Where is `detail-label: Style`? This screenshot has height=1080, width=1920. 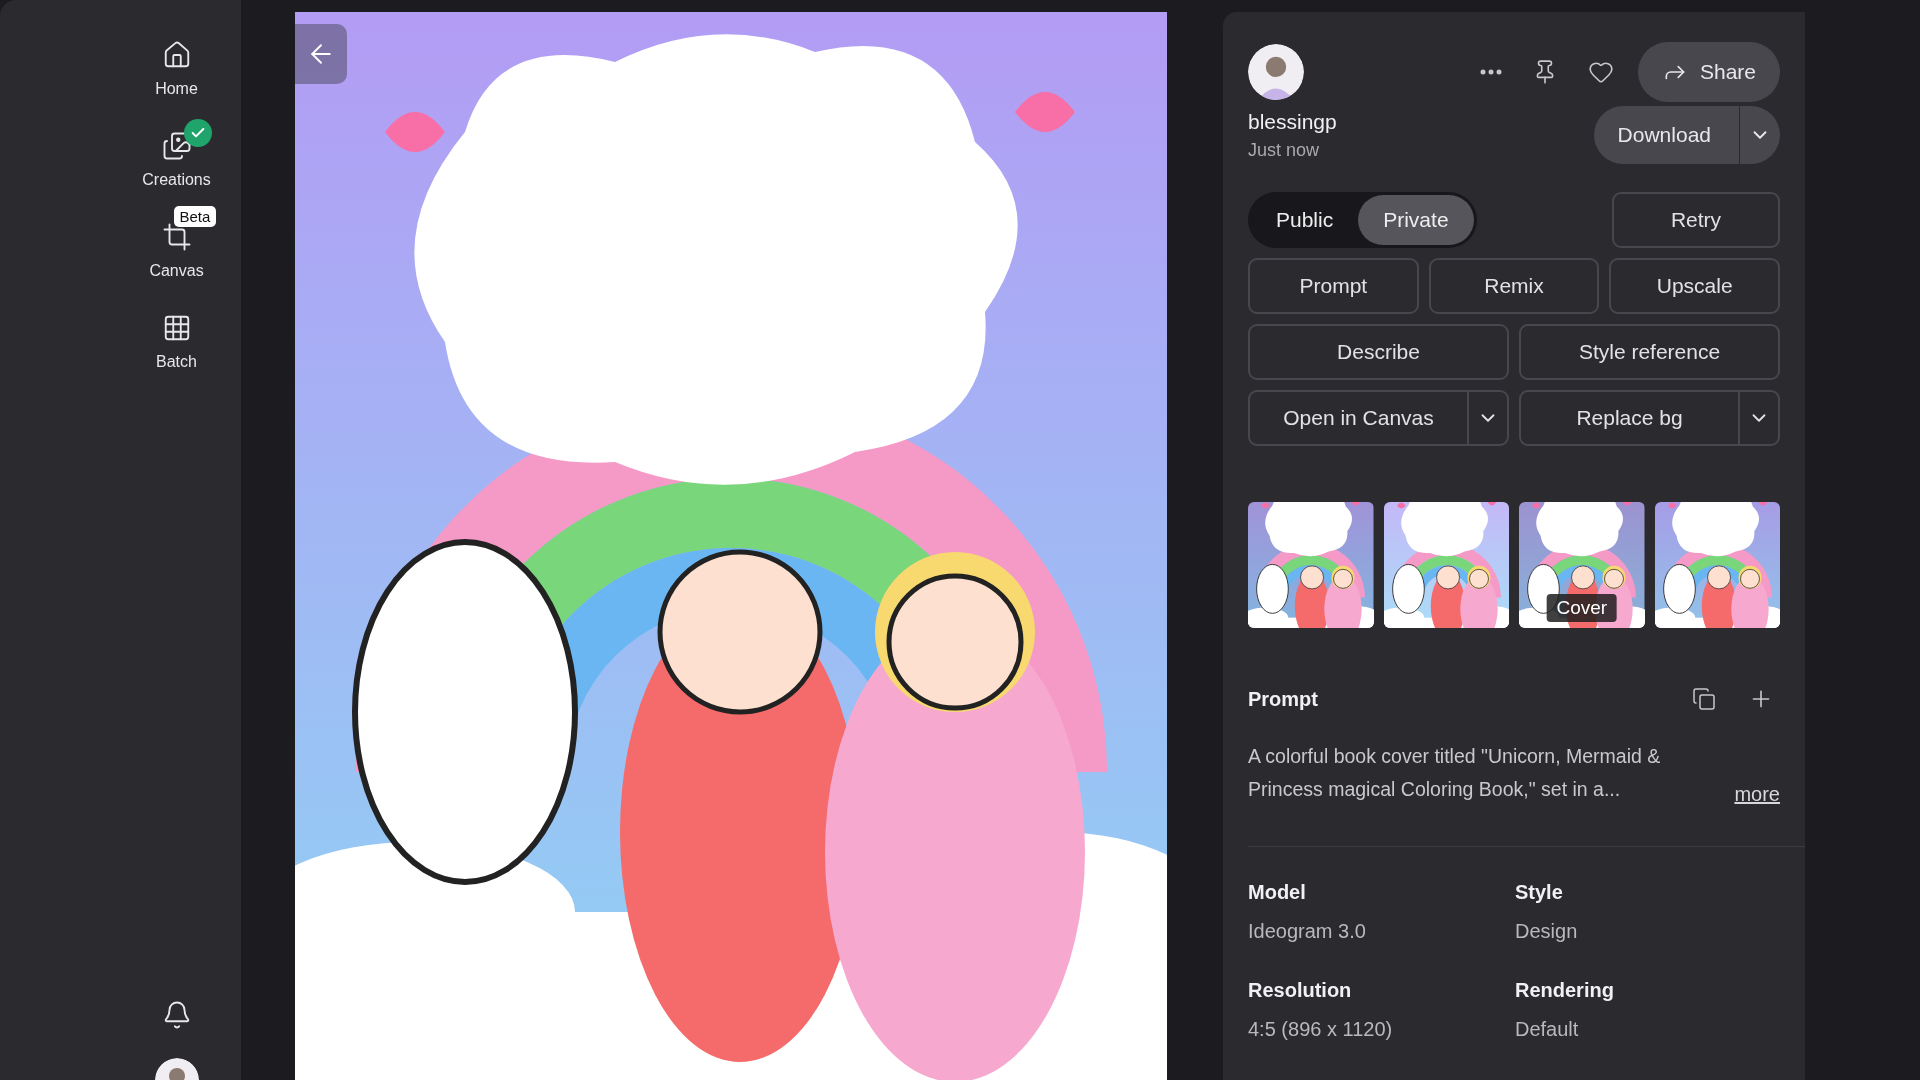
detail-label: Style is located at coordinates (1539, 892).